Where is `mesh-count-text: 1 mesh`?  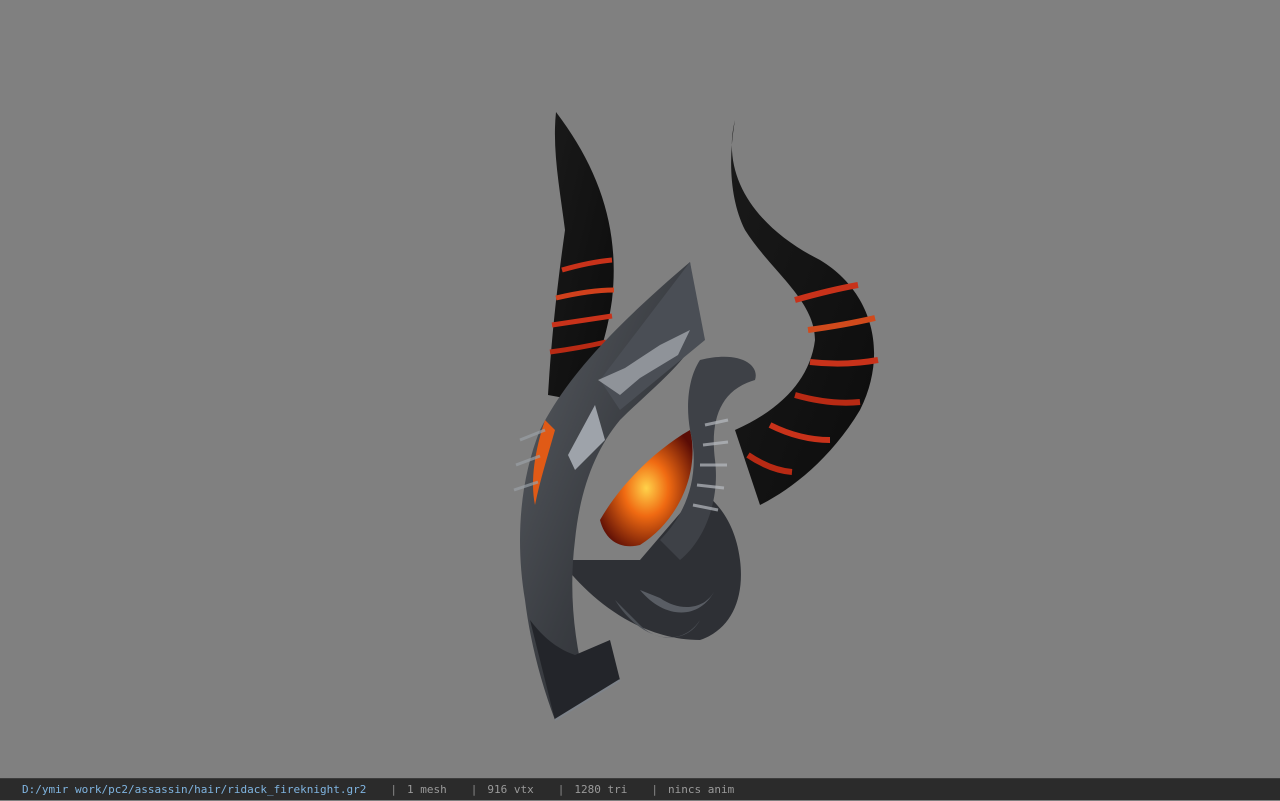 mesh-count-text: 1 mesh is located at coordinates (427, 789).